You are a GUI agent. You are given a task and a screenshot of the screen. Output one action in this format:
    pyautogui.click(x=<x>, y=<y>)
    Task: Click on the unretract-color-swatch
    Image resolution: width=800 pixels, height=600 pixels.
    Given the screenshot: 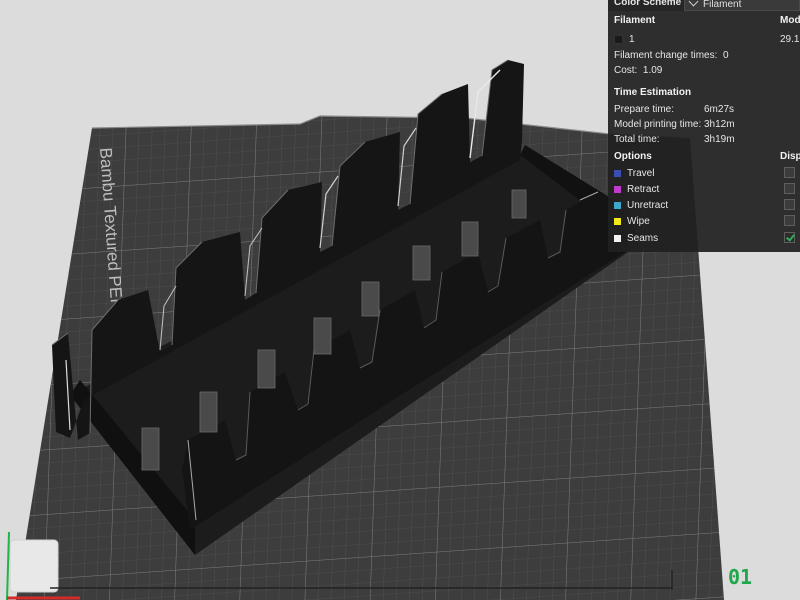 What is the action you would take?
    pyautogui.click(x=617, y=205)
    